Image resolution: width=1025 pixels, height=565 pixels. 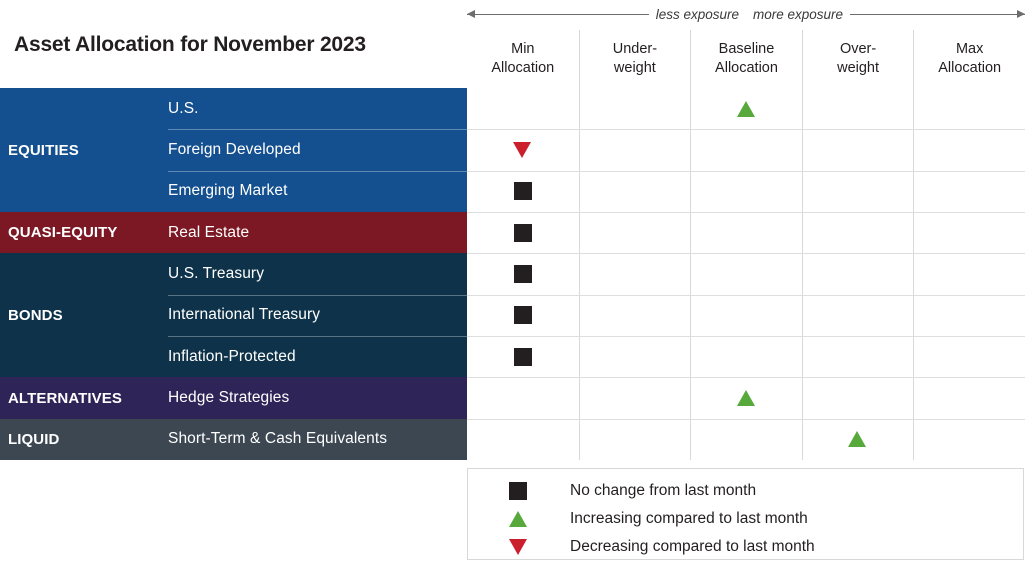 I want to click on column-header-line1: Min, so click(x=523, y=49).